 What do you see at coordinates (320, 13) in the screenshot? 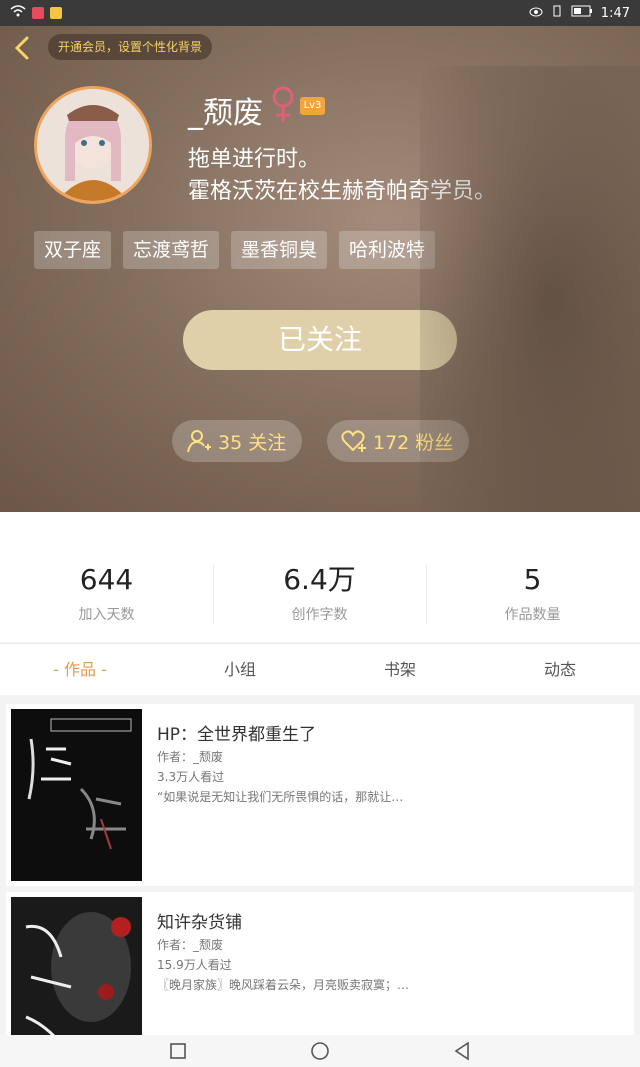
I see `status-bar: 1:47` at bounding box center [320, 13].